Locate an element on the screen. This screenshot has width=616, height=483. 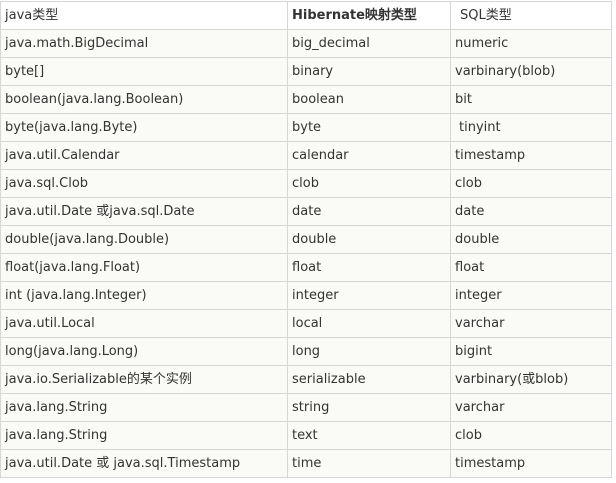
java-type-cell: boolean(java.lang.Boolean) is located at coordinates (144, 99).